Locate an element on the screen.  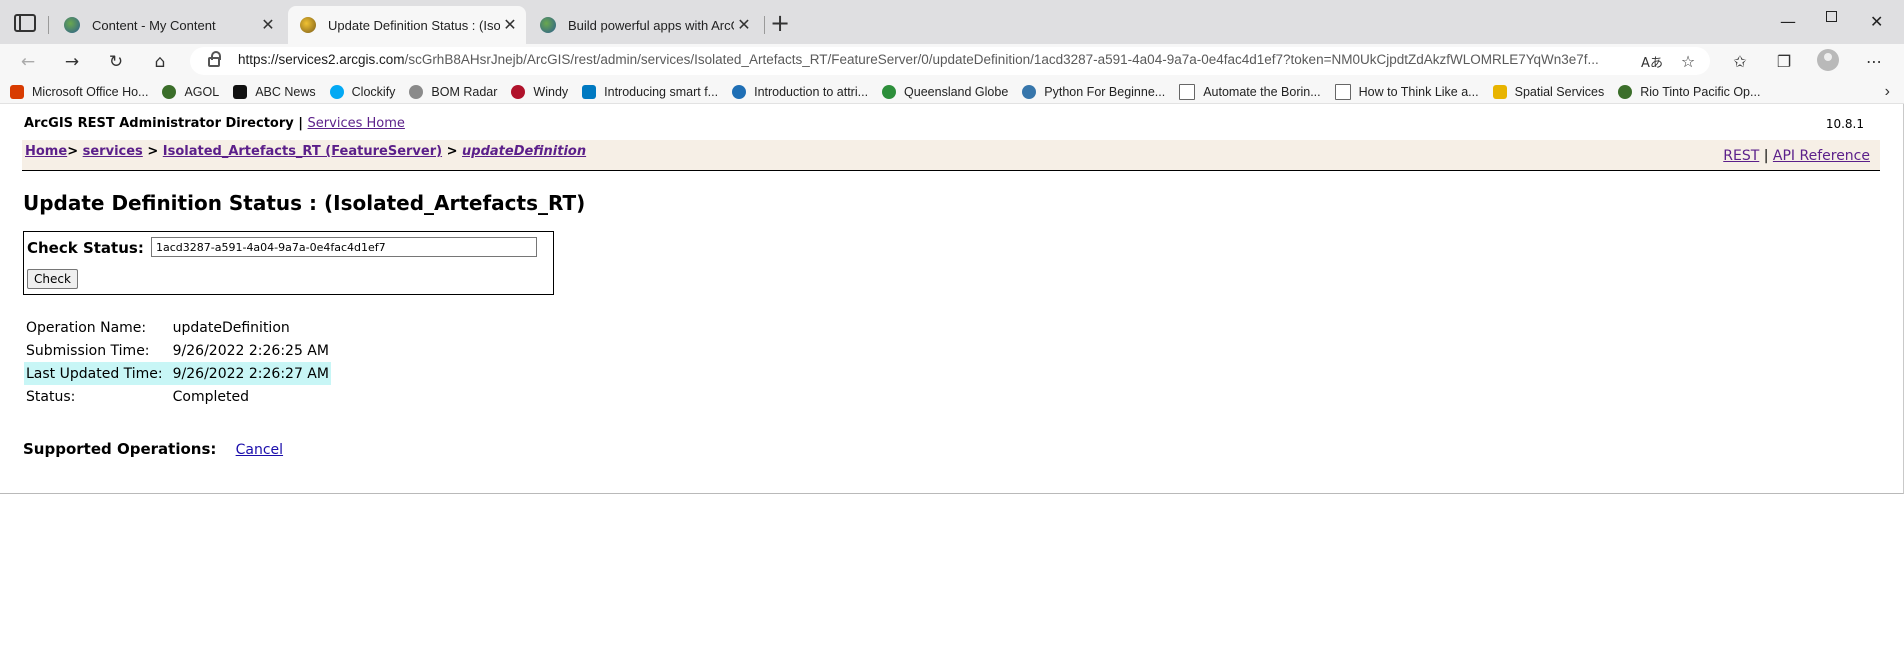
favorite-label: Spatial Services is located at coordinates (1559, 91).